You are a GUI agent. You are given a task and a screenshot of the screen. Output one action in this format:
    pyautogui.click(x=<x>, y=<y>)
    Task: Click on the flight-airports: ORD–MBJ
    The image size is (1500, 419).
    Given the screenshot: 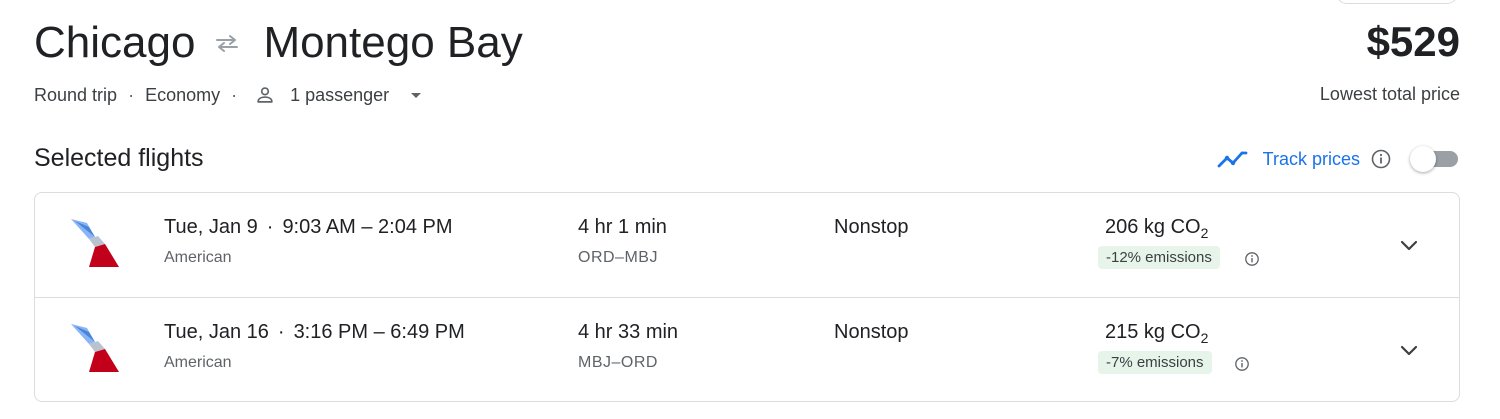 What is the action you would take?
    pyautogui.click(x=618, y=257)
    